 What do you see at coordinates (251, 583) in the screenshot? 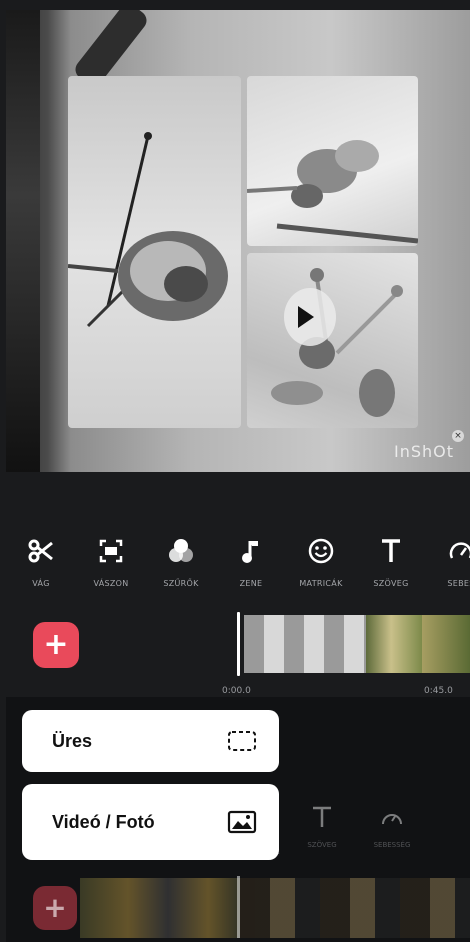
I see `tool-music-label: ZENE` at bounding box center [251, 583].